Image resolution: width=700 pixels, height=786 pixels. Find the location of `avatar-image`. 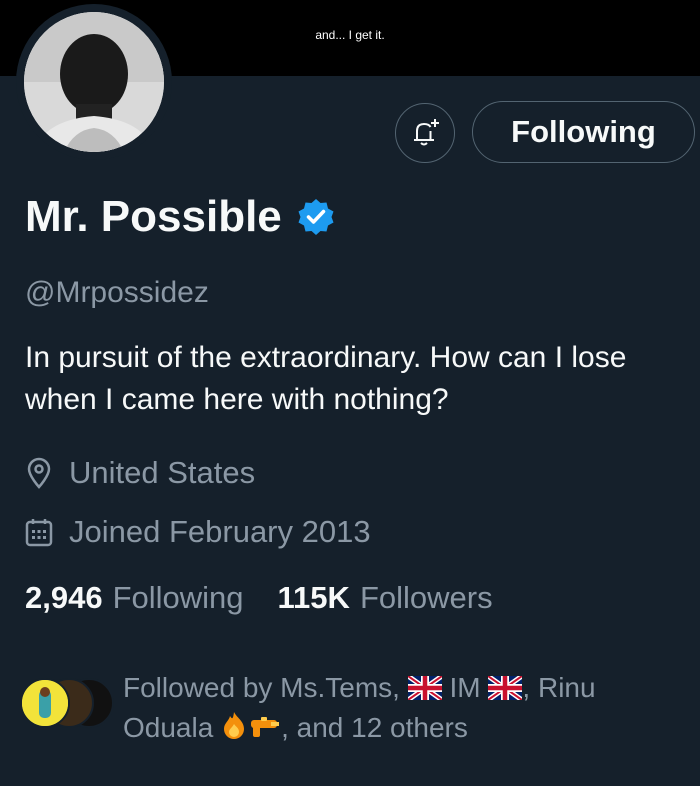

avatar-image is located at coordinates (94, 82).